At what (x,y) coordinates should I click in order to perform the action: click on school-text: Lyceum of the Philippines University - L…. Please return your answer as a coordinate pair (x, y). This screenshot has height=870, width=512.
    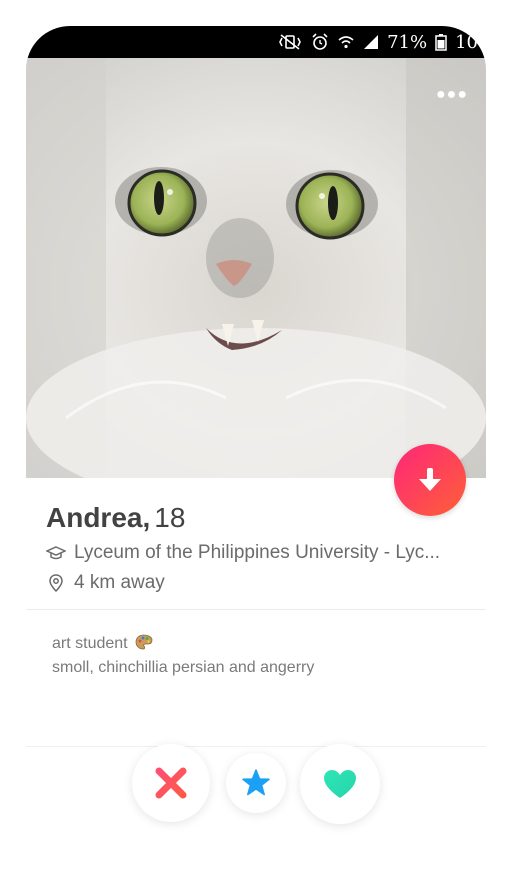
    Looking at the image, I should click on (257, 552).